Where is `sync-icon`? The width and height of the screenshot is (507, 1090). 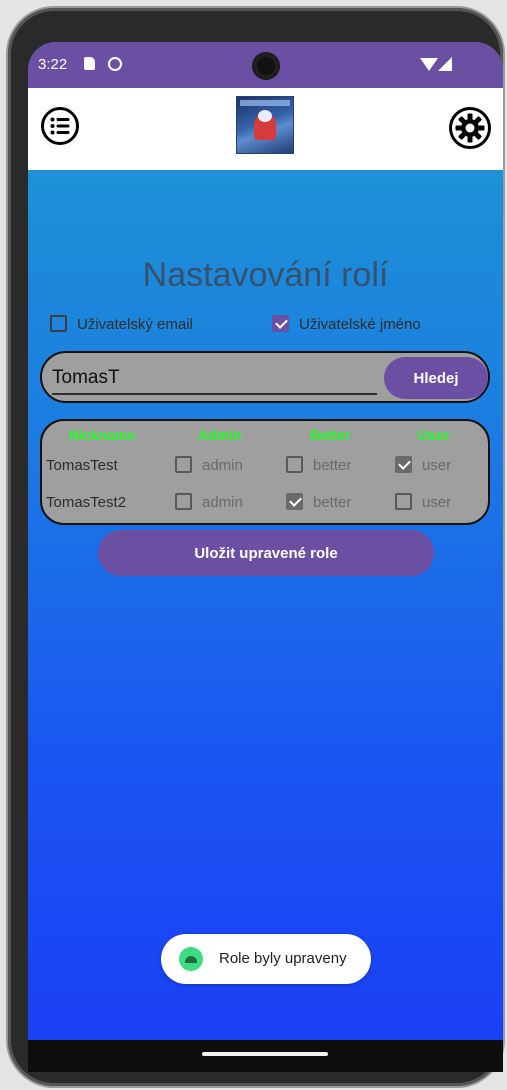
sync-icon is located at coordinates (115, 64).